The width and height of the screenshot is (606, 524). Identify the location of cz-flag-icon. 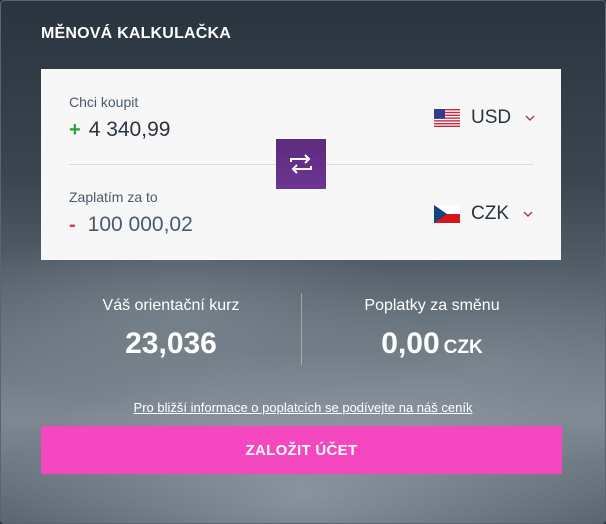
(447, 214).